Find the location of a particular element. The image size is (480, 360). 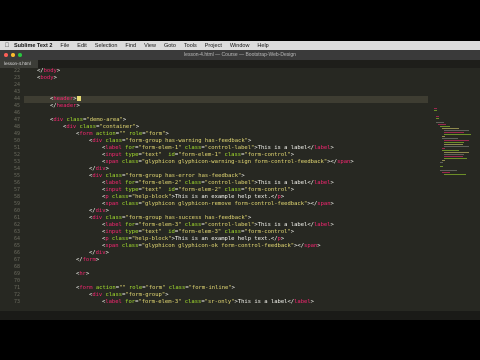

menu-goto: Goto is located at coordinates (170, 46).